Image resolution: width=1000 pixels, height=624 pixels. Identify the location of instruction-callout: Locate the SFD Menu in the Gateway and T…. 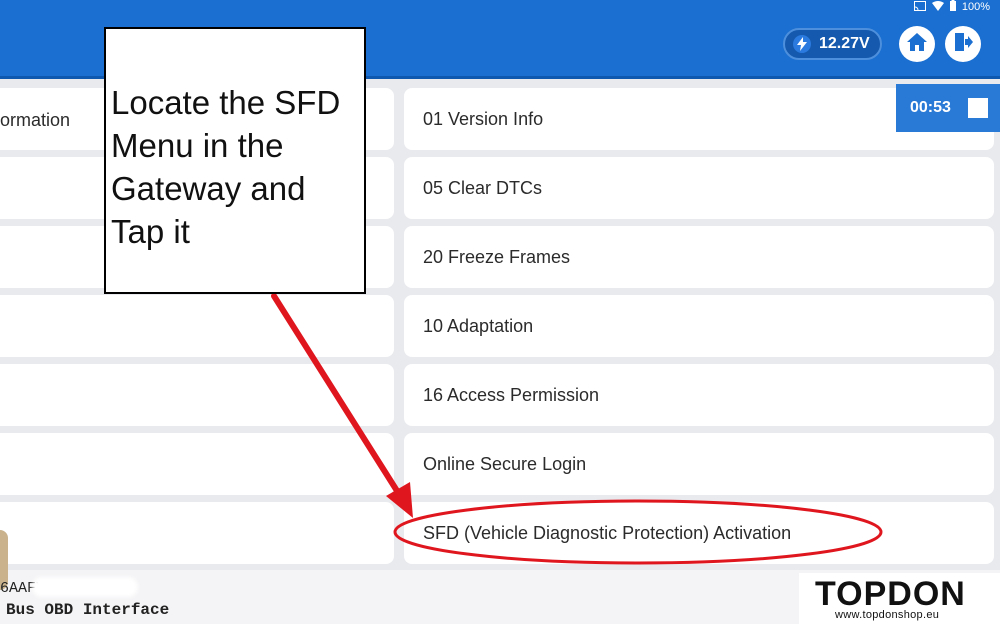
(235, 160).